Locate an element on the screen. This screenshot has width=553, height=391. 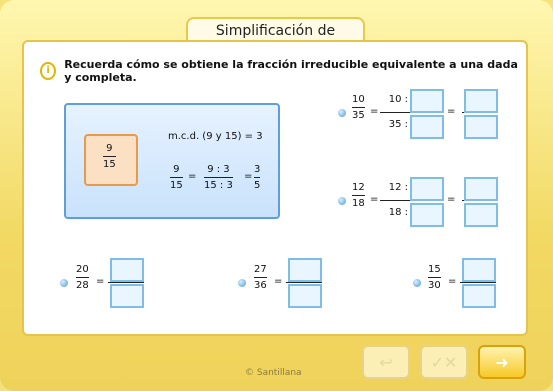
back-arrow-icon: ↩ is located at coordinates (386, 362).